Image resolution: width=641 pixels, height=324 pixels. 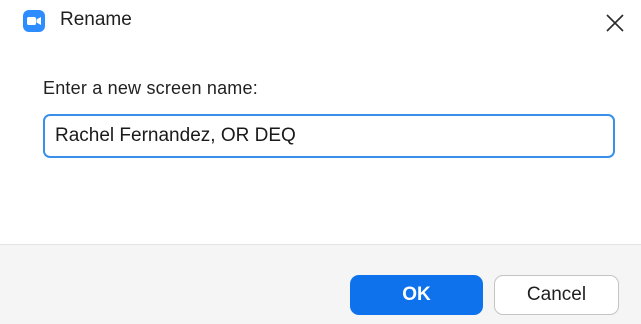 I want to click on close-icon, so click(x=615, y=23).